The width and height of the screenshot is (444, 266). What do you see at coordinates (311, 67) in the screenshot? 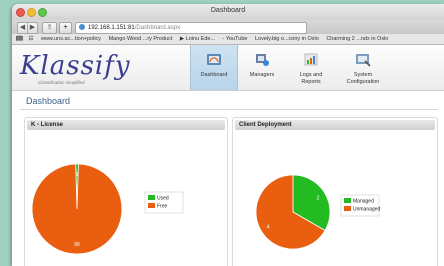
I see `nav-logs: Logs and Reports` at bounding box center [311, 67].